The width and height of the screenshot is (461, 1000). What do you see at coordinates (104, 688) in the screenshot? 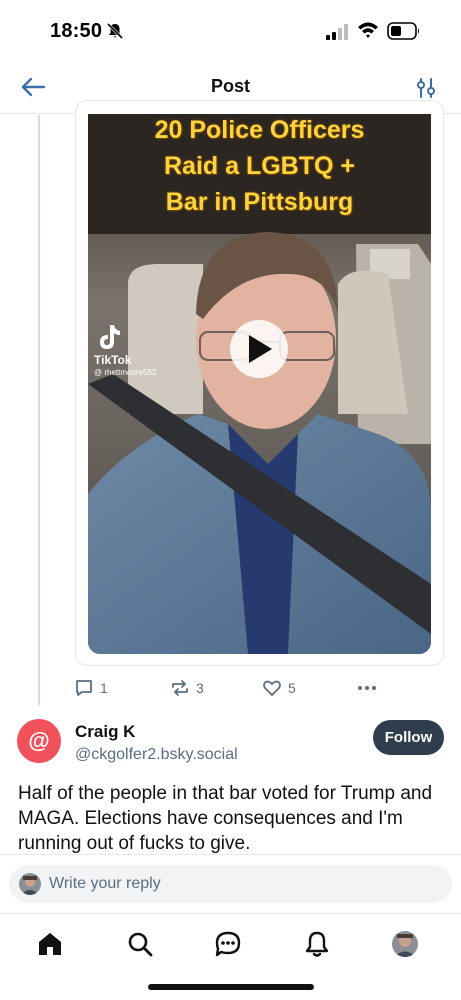
I see `reply-count: 1` at bounding box center [104, 688].